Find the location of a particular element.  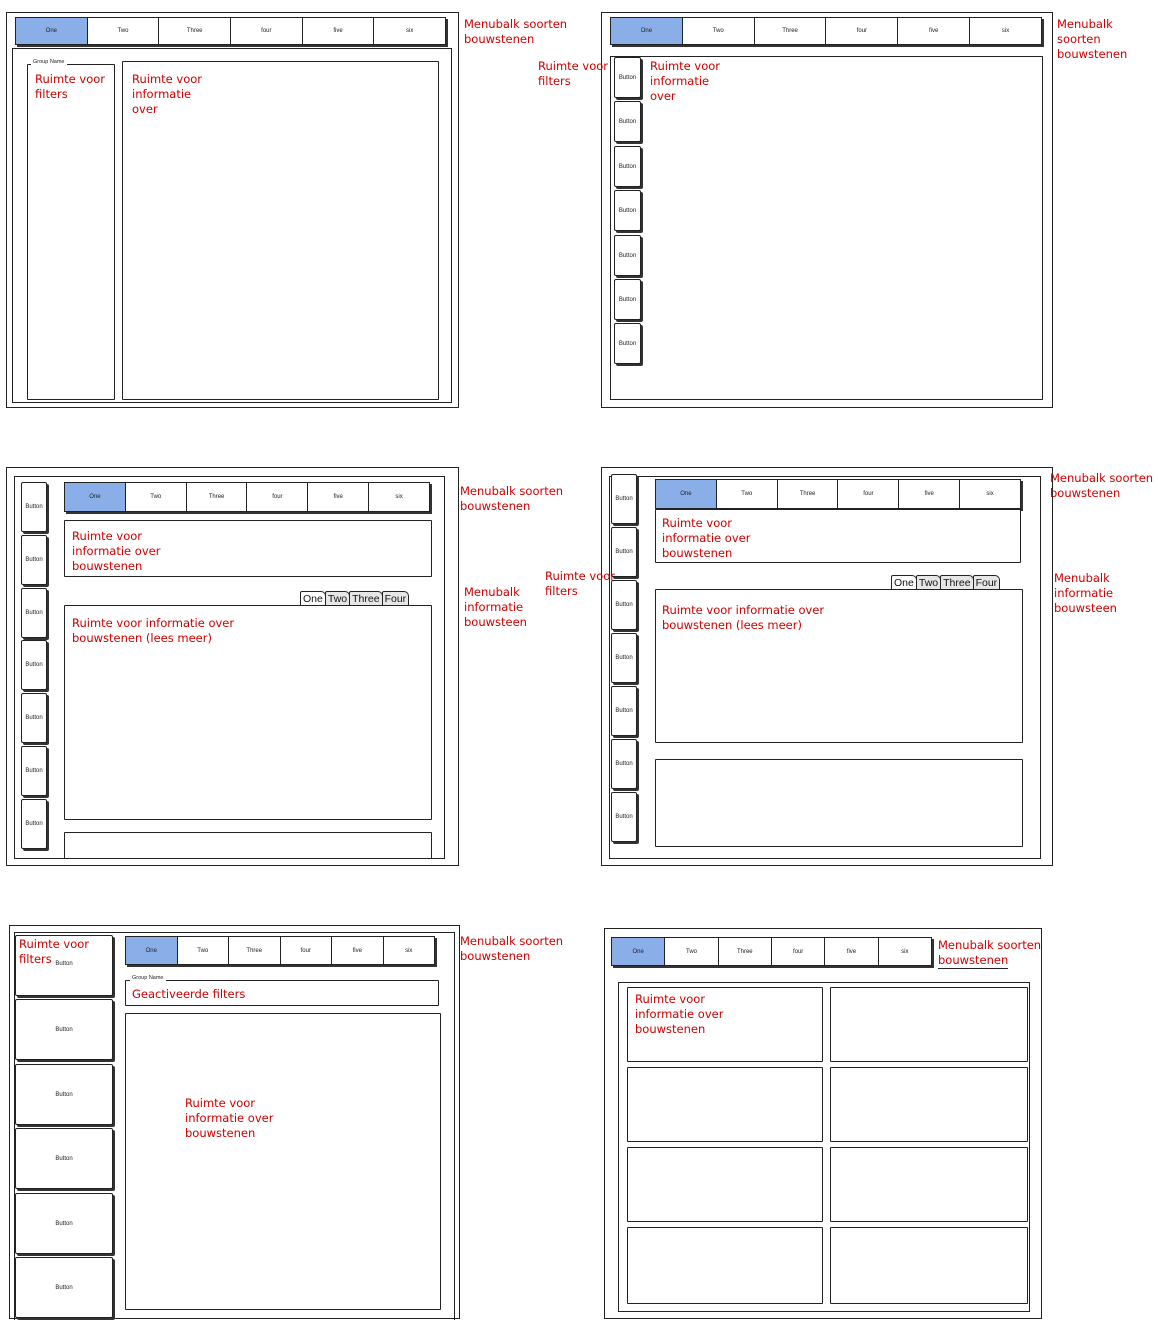

note-ruimte-info-over: Ruimte voor informatie over is located at coordinates (685, 81).